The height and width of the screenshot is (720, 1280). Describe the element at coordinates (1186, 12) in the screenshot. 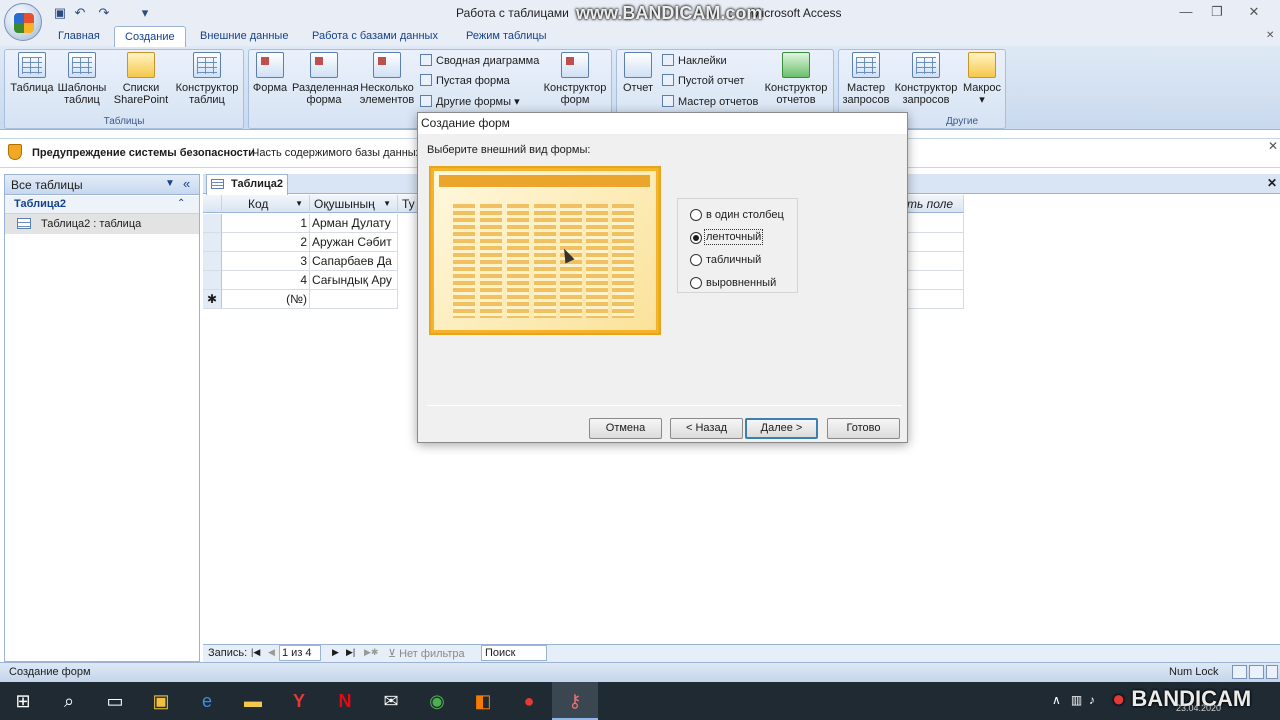

I see `minimize-icon: —` at that location.